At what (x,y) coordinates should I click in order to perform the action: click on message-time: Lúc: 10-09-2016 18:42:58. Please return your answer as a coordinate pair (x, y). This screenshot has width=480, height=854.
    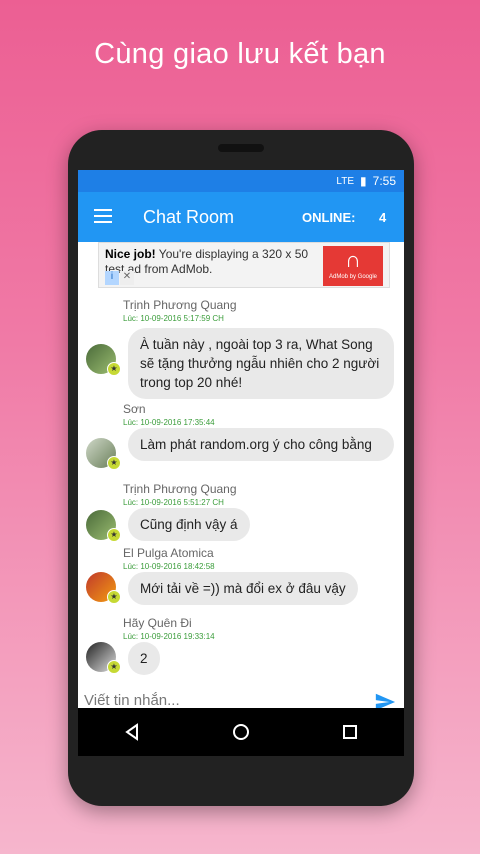
    Looking at the image, I should click on (169, 566).